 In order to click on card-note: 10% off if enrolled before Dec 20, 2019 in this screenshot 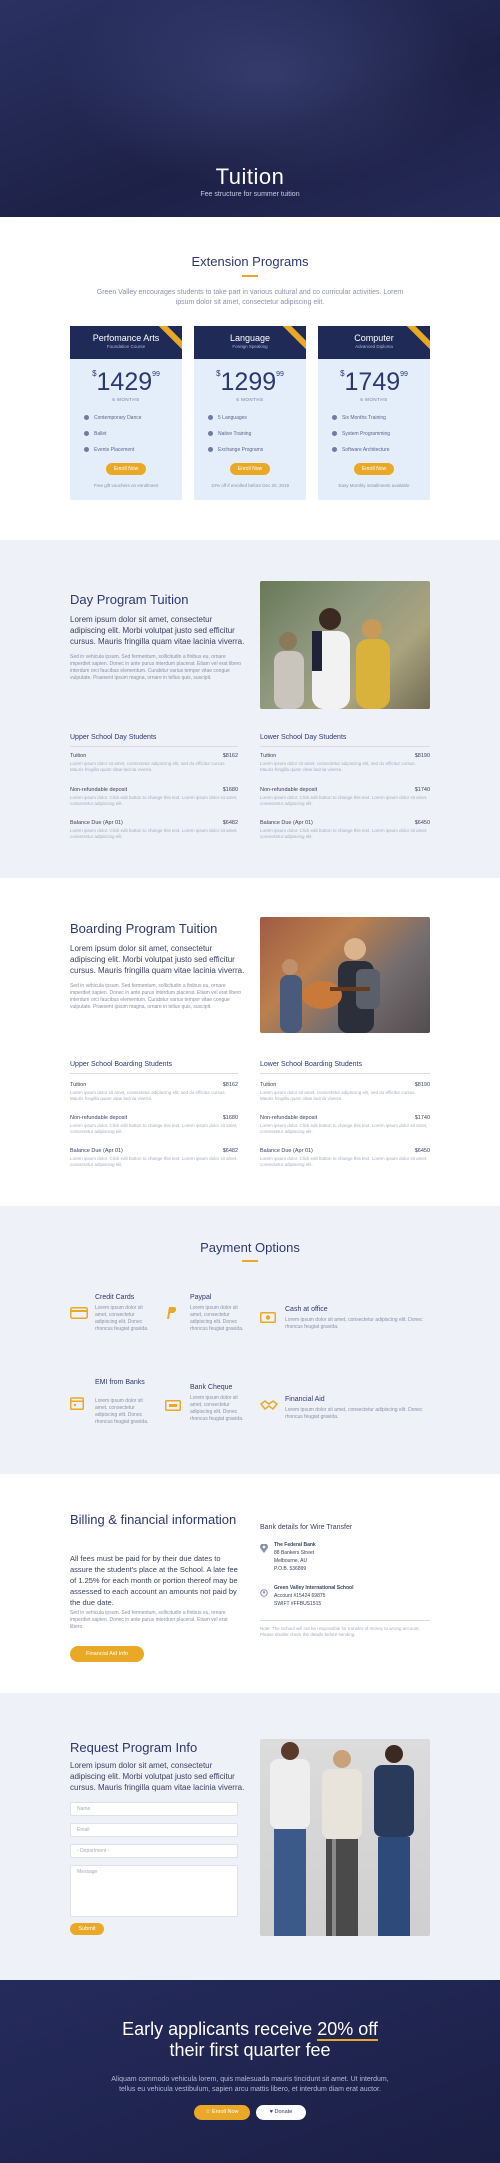, I will do `click(250, 485)`.